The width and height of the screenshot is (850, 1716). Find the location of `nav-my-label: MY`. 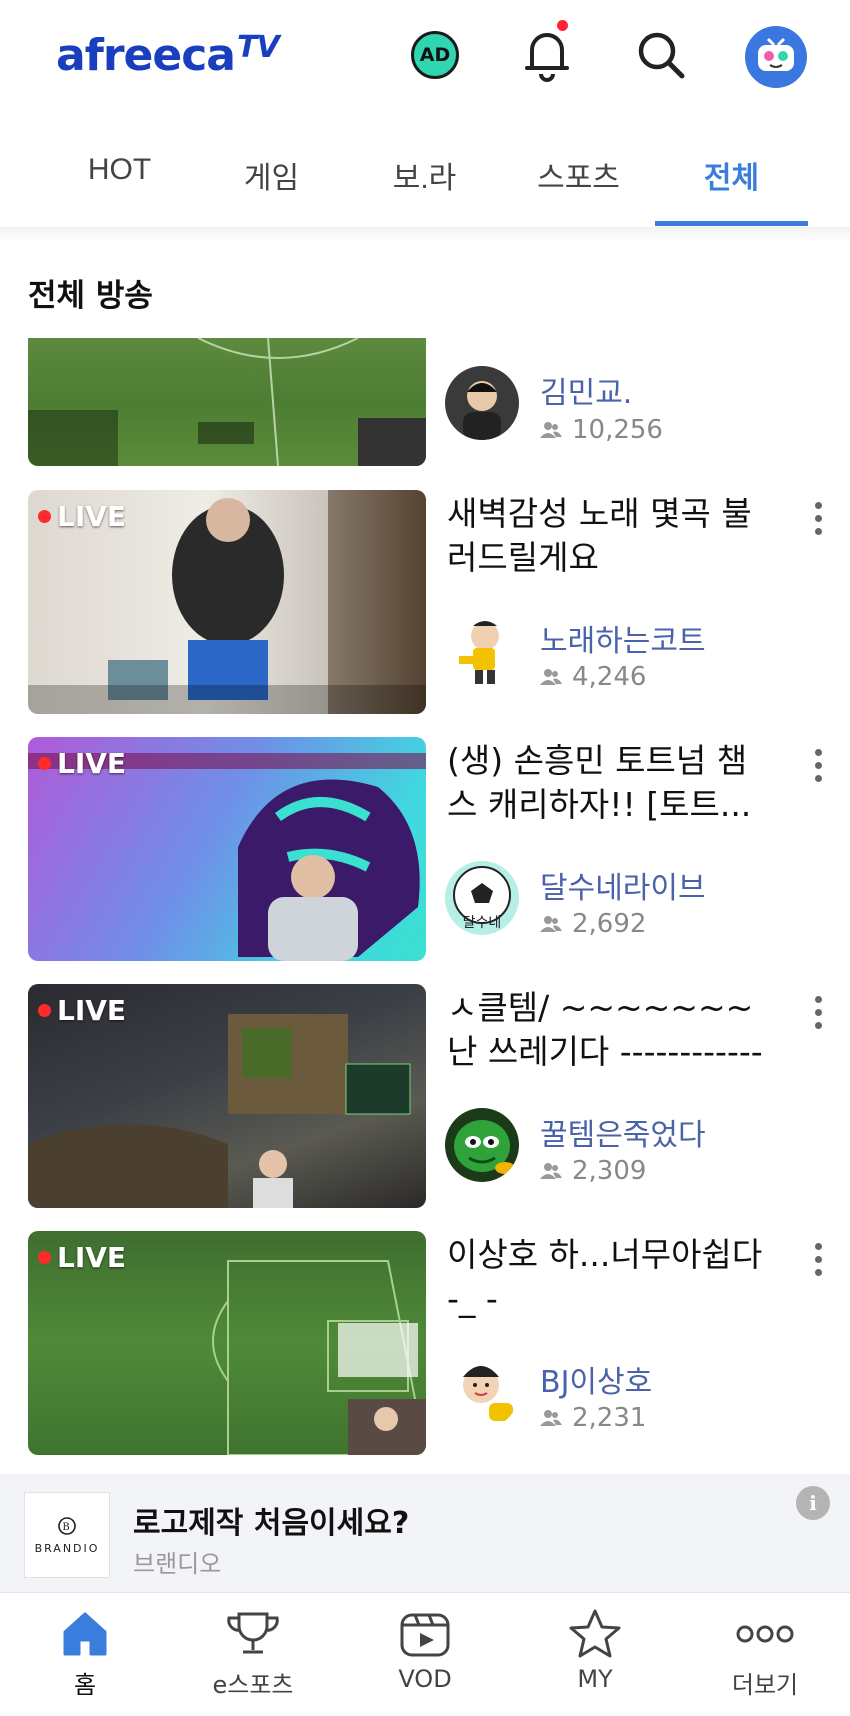

nav-my-label: MY is located at coordinates (595, 1679).